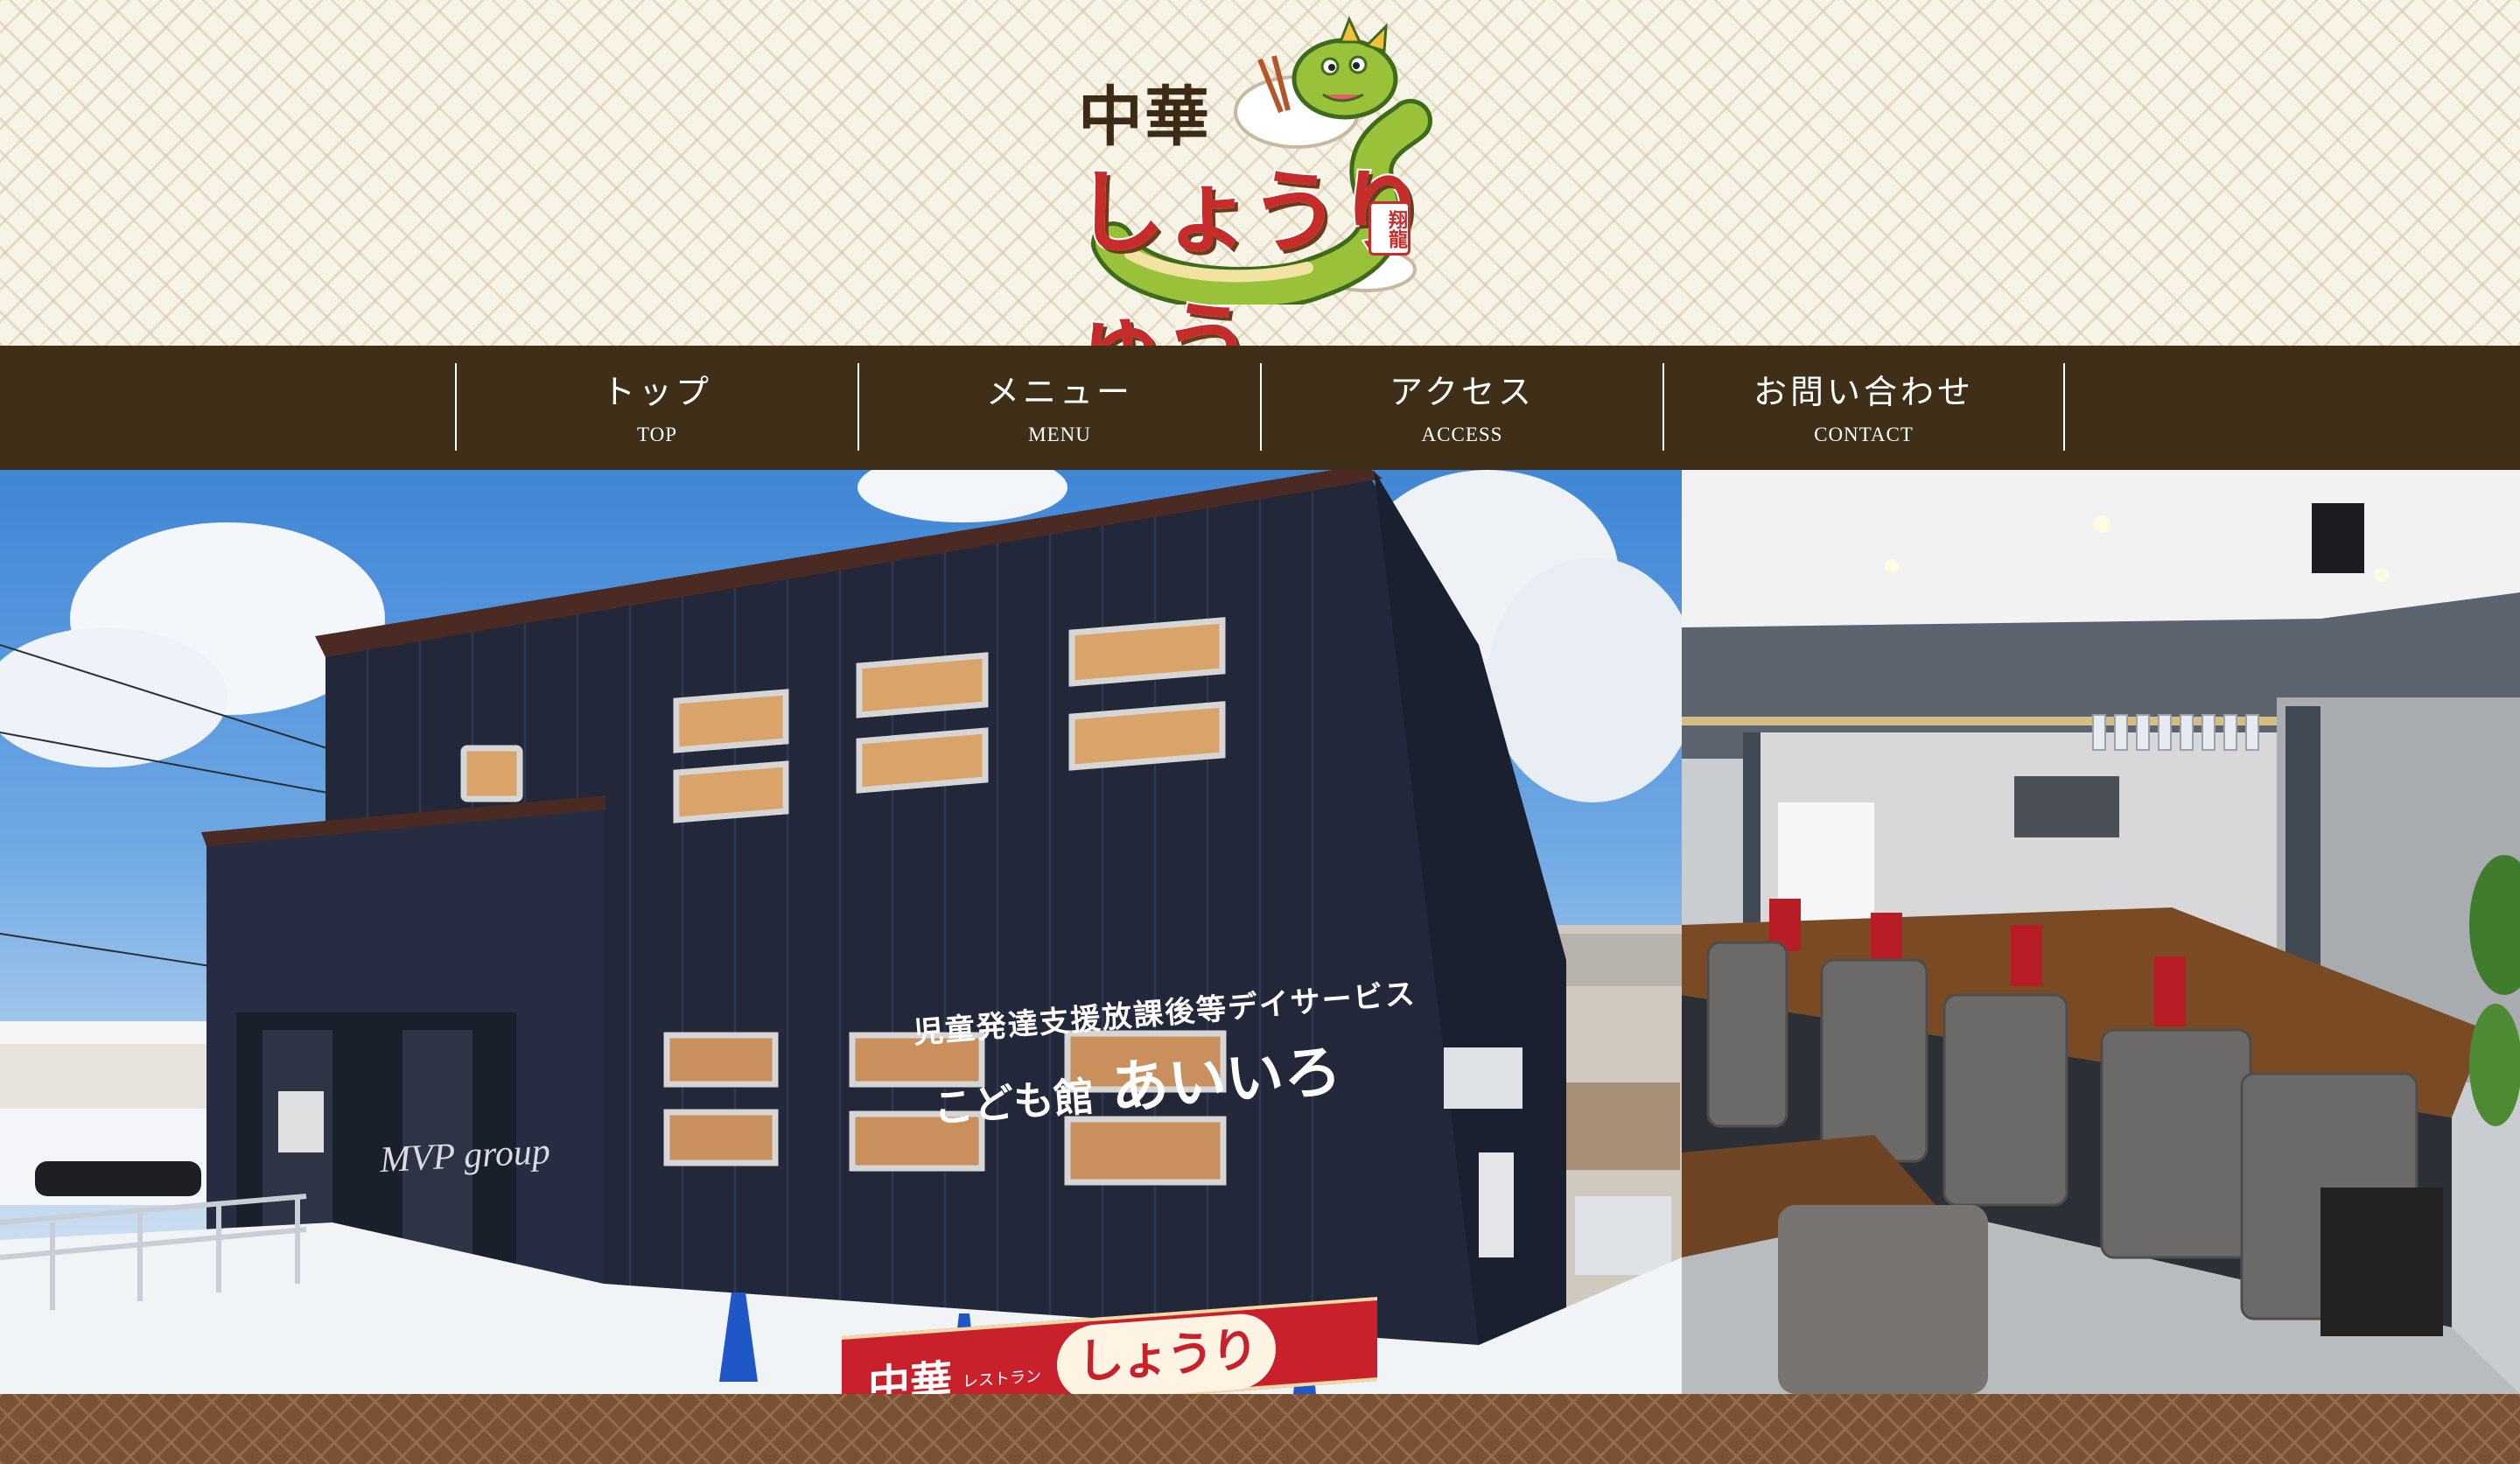  What do you see at coordinates (1059, 392) in the screenshot?
I see `nav-item-jp-label: メニュー` at bounding box center [1059, 392].